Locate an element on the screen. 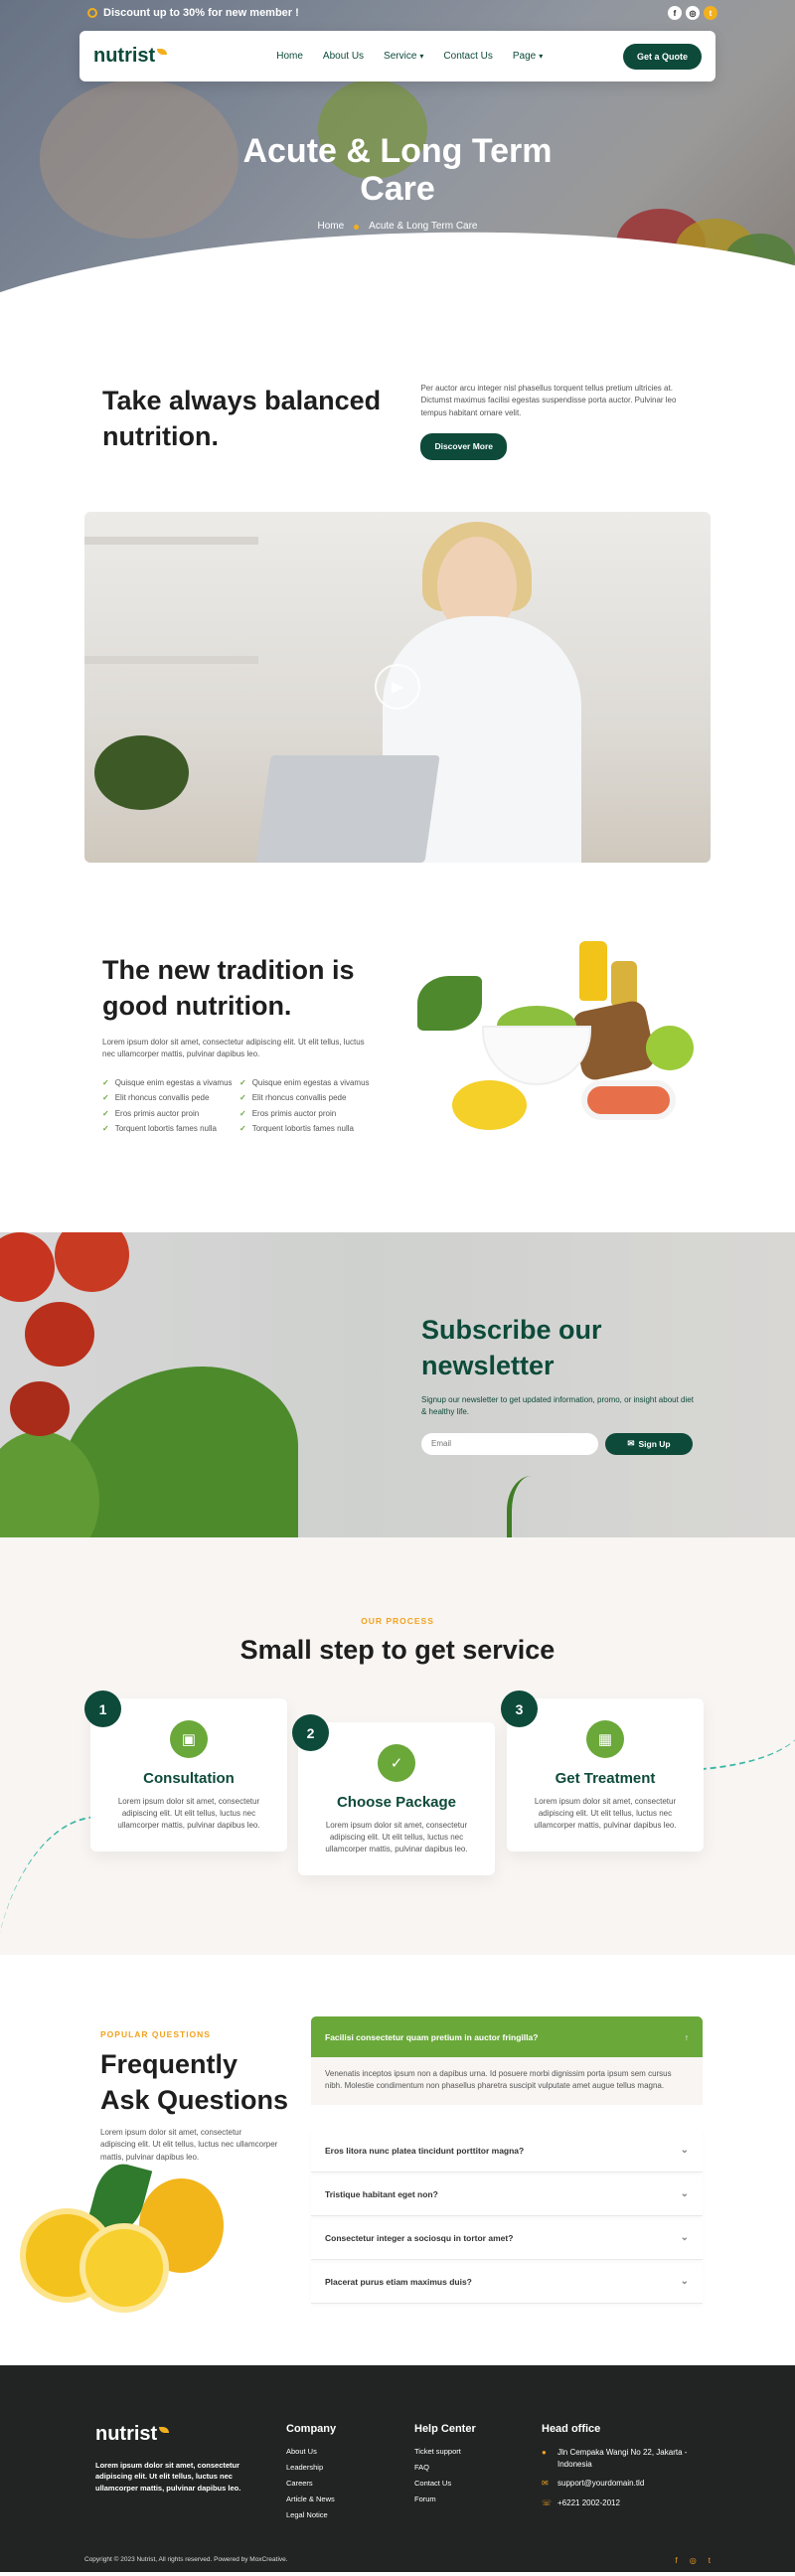 This screenshot has width=795, height=2576. leaf-icon is located at coordinates (164, 2429).